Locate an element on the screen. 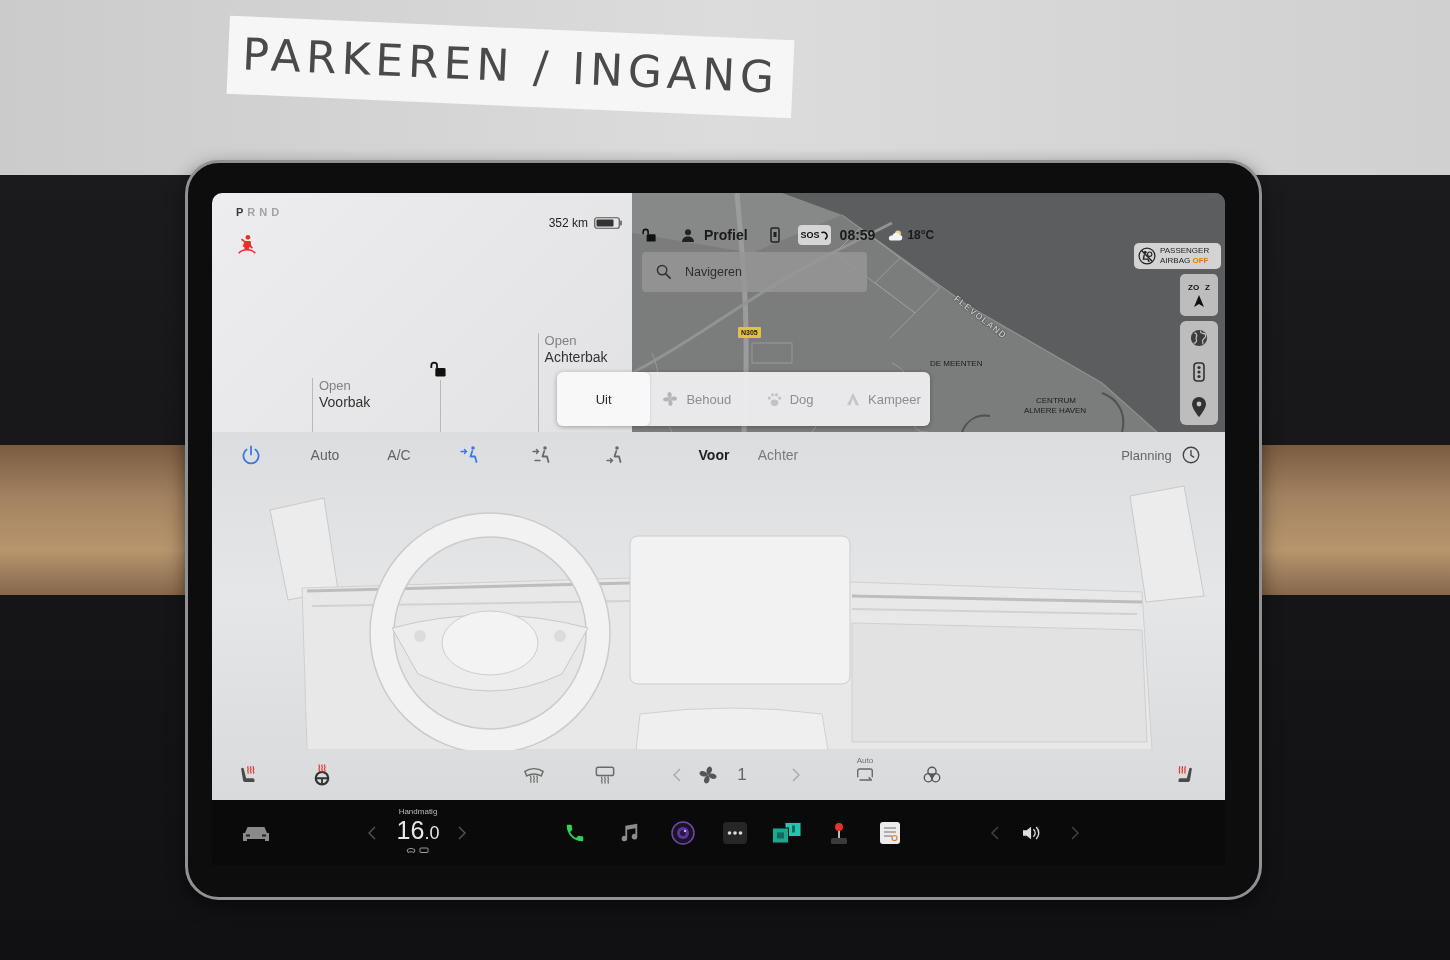  climate-mode-button: A/C is located at coordinates (399, 455).